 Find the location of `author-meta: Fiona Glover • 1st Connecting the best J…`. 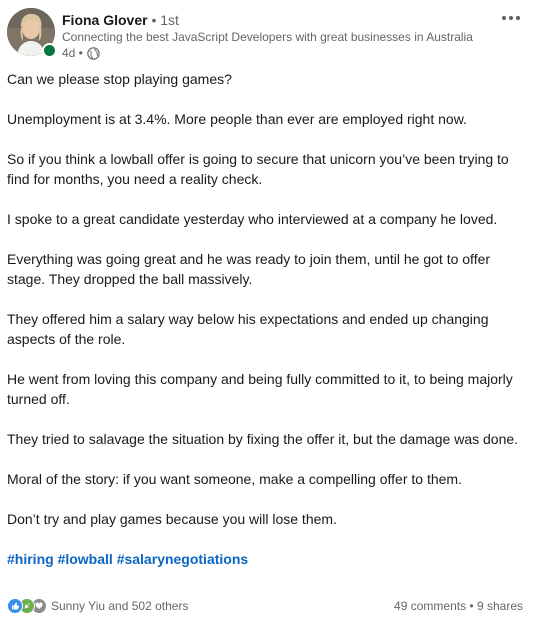

author-meta: Fiona Glover • 1st Connecting the best J… is located at coordinates (277, 36).